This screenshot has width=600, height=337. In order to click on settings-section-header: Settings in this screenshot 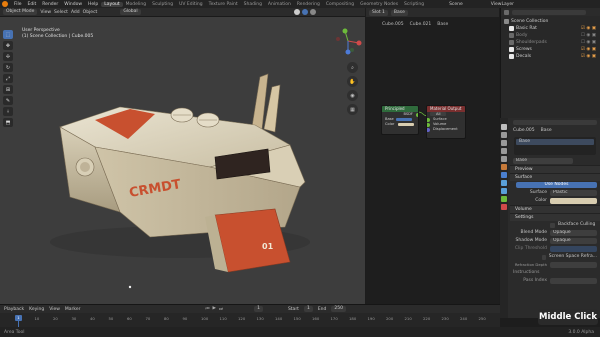, I will do `click(555, 217)`.